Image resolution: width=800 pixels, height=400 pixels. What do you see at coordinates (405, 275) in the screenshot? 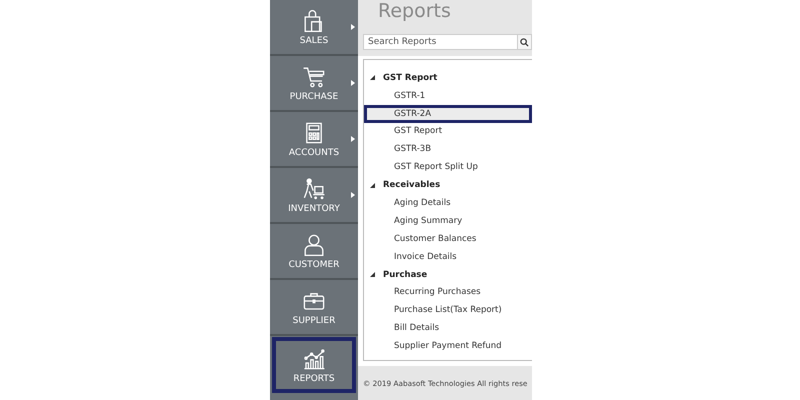
I see `group-label: Purchase` at bounding box center [405, 275].